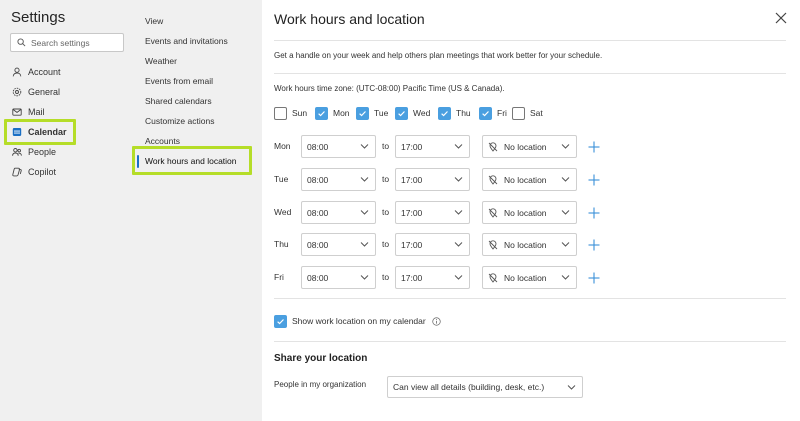  What do you see at coordinates (47, 132) in the screenshot?
I see `nav-item-label: Calendar` at bounding box center [47, 132].